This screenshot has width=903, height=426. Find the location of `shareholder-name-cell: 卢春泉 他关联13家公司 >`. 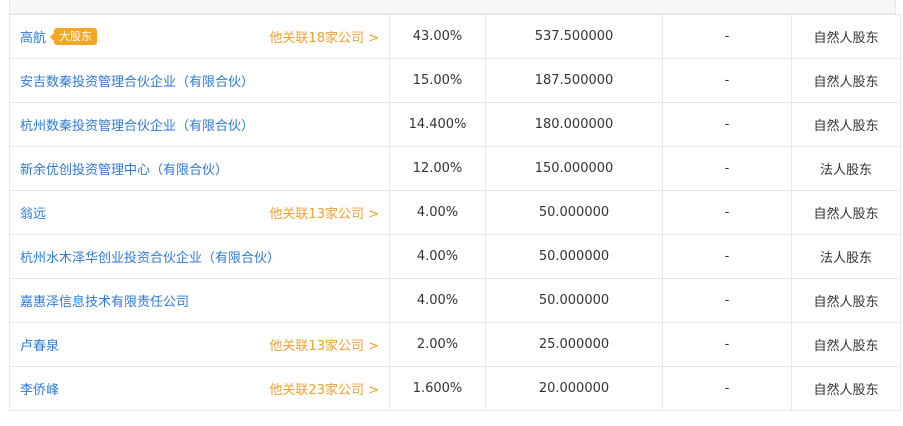

shareholder-name-cell: 卢春泉 他关联13家公司 > is located at coordinates (199, 344).